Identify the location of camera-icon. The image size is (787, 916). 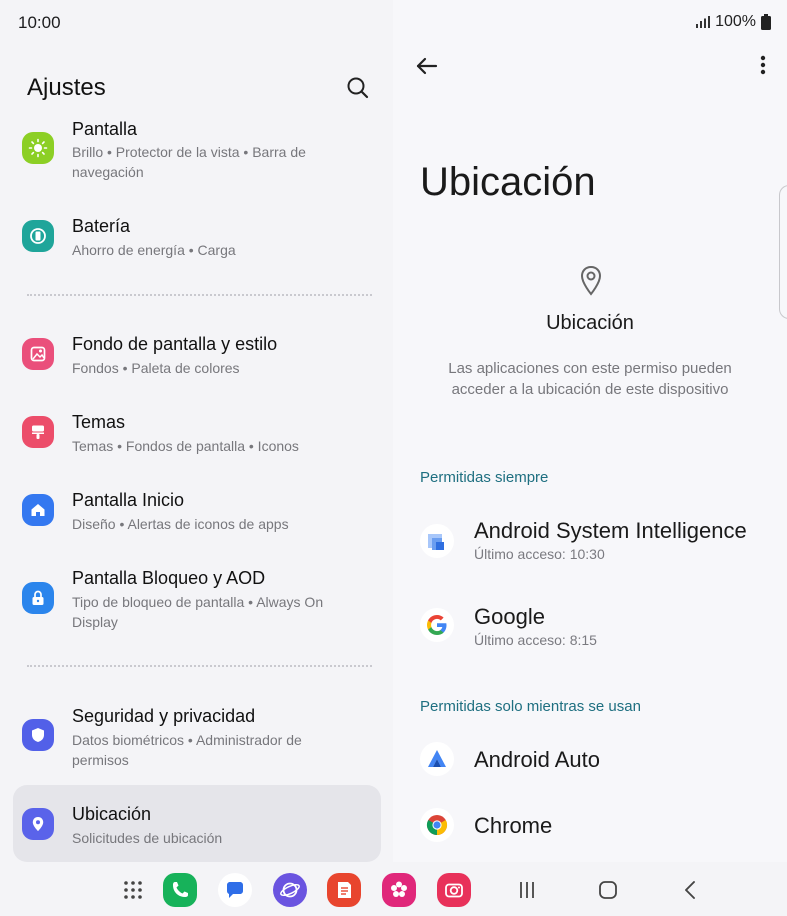
(454, 890).